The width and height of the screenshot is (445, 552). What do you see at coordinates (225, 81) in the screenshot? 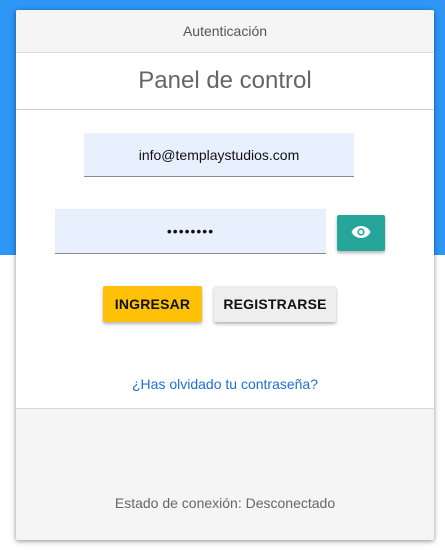
I see `page-title: Panel de control` at bounding box center [225, 81].